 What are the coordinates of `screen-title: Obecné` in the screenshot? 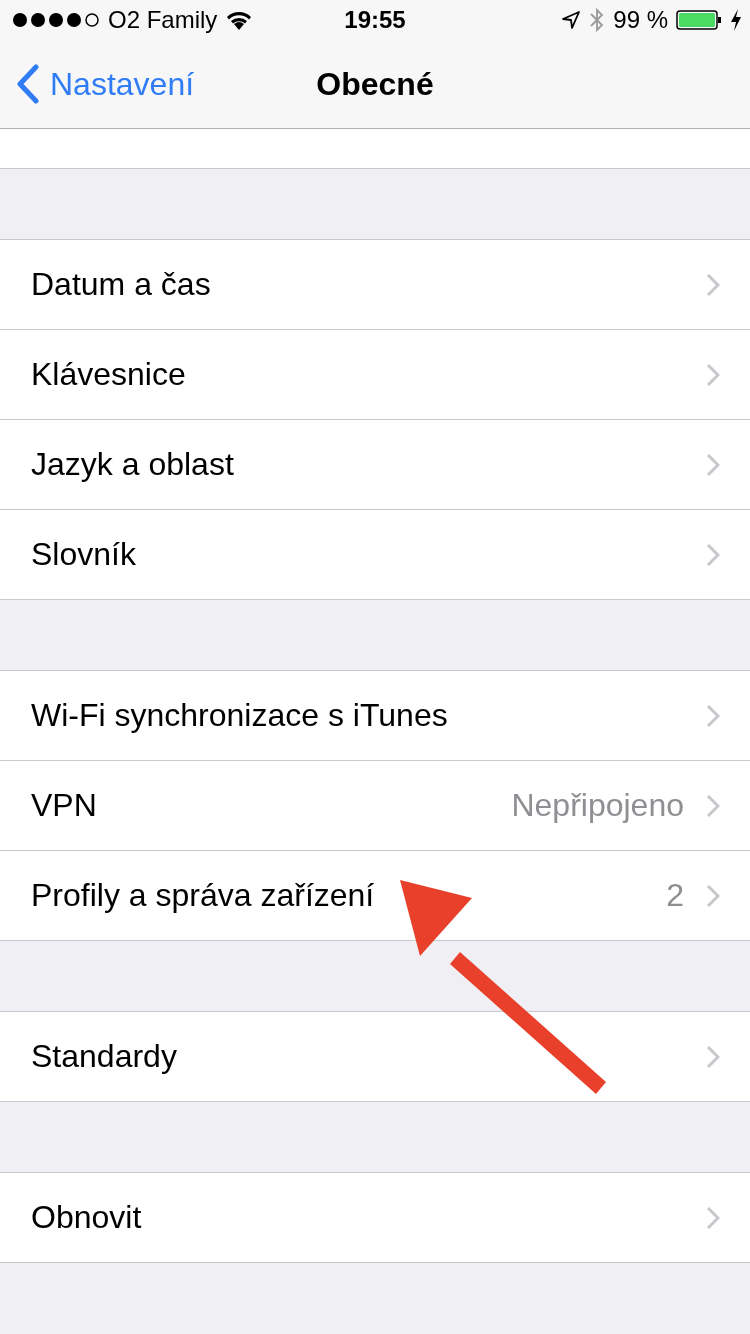 It's located at (375, 84).